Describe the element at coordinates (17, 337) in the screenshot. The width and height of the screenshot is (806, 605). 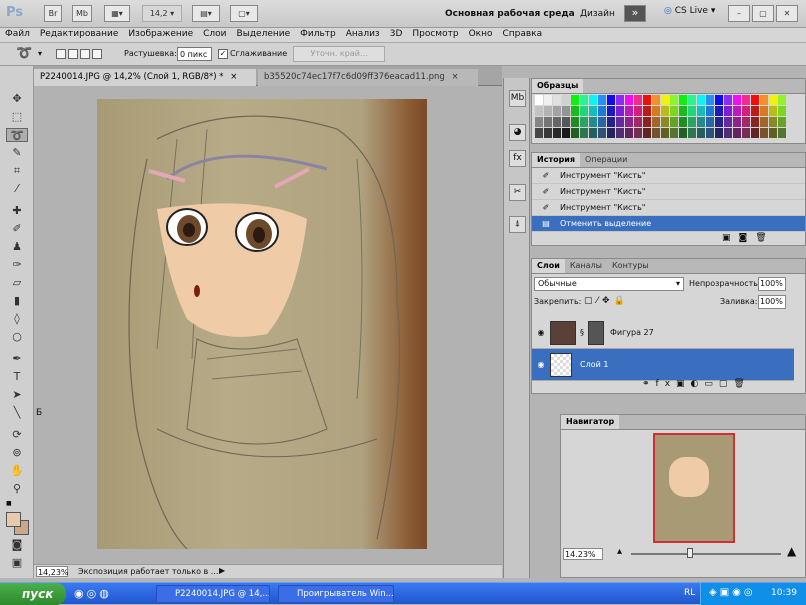
I see `dodge-tool-icon: ○` at that location.